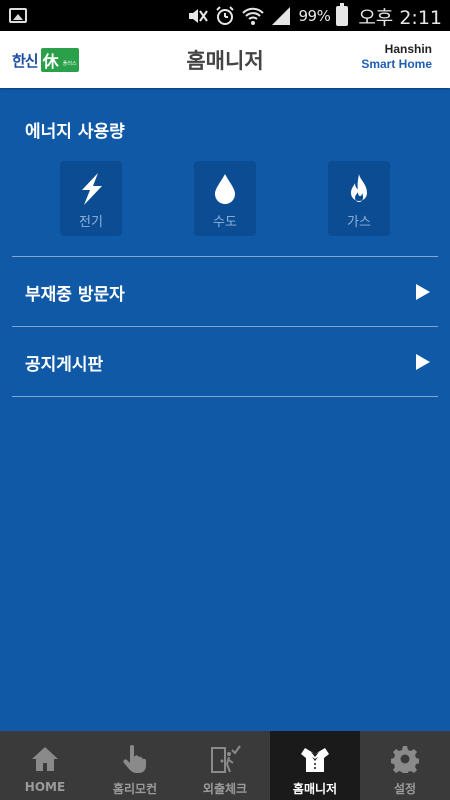 The width and height of the screenshot is (450, 800). What do you see at coordinates (135, 759) in the screenshot?
I see `hand-pointer-icon` at bounding box center [135, 759].